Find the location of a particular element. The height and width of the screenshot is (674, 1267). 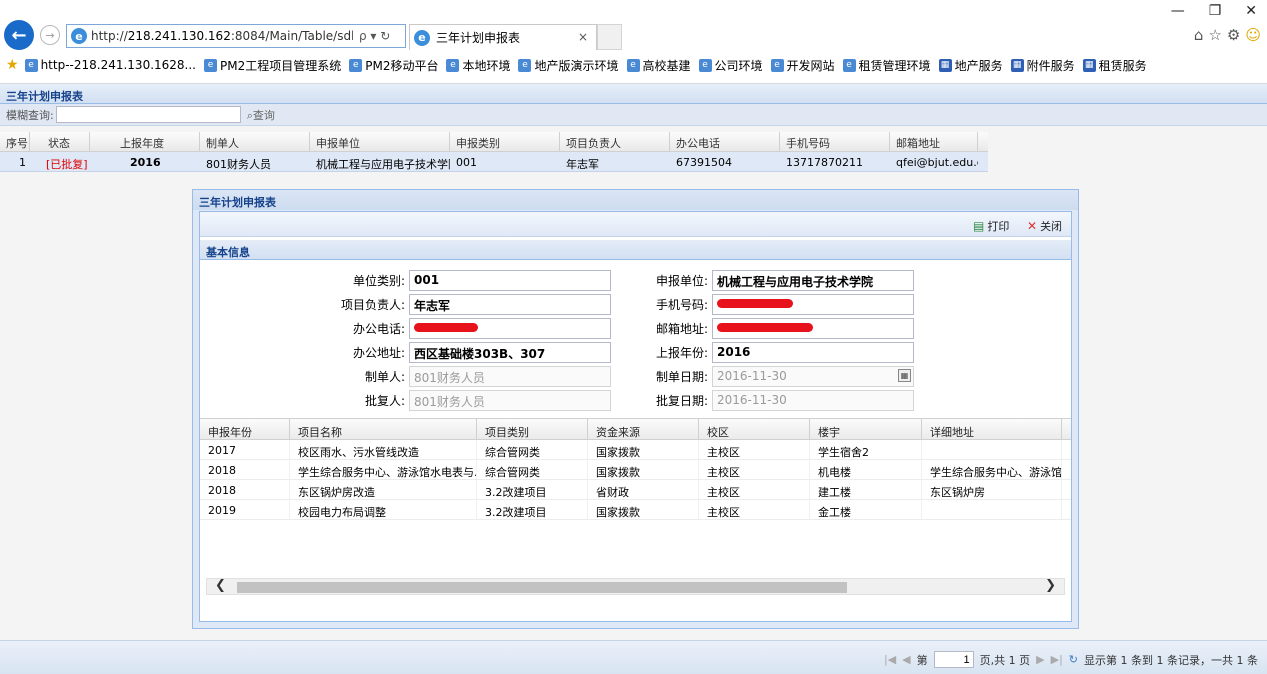

creator-field: 801财务人员 is located at coordinates (510, 376).